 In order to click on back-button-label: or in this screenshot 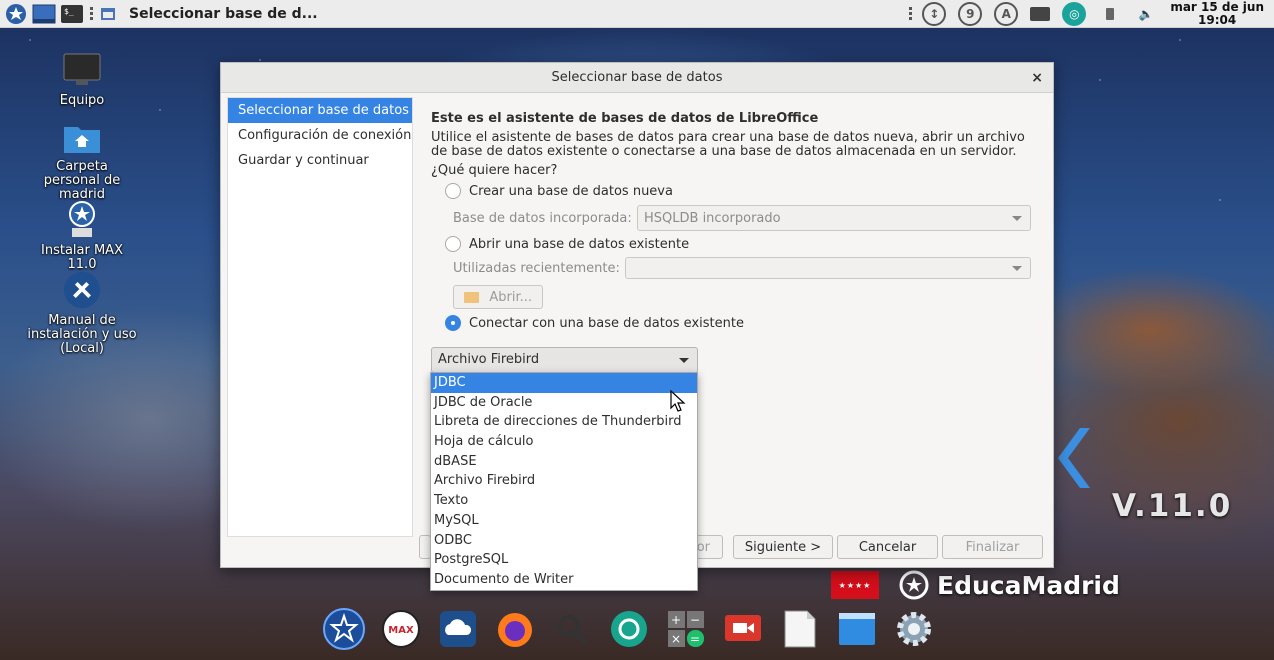, I will do `click(703, 547)`.